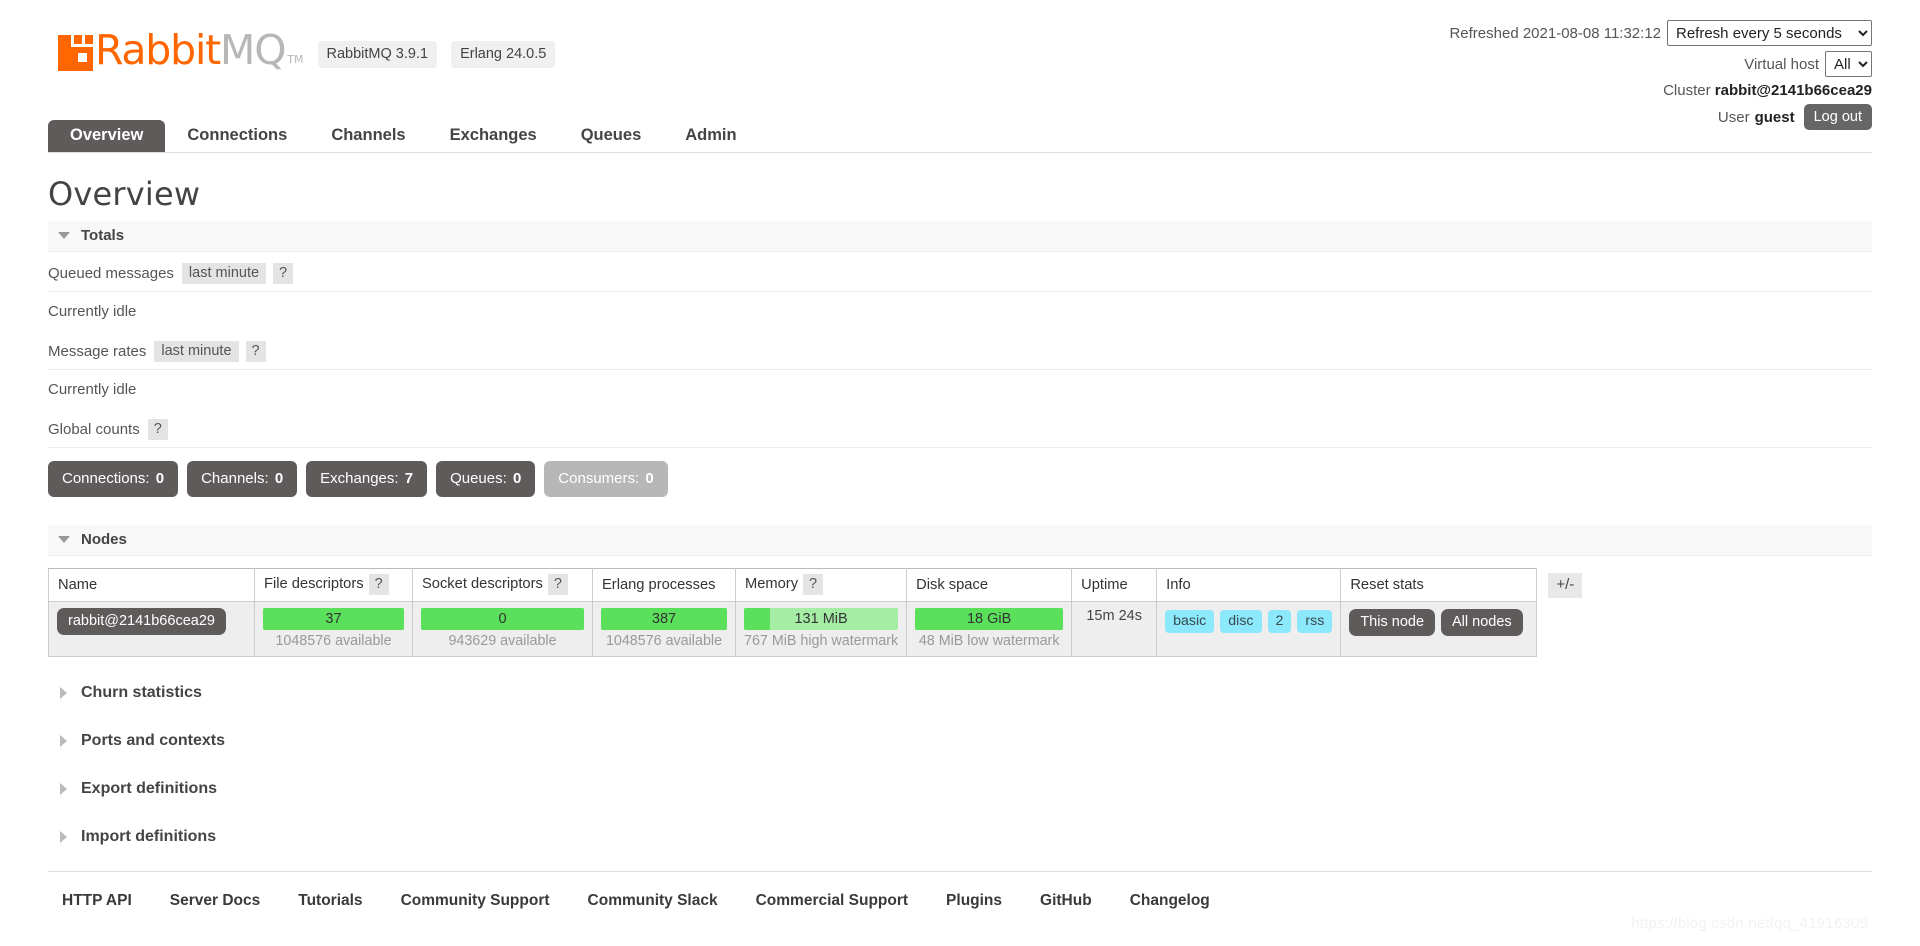 This screenshot has width=1920, height=946. What do you see at coordinates (710, 136) in the screenshot?
I see `tab-admin: Admin` at bounding box center [710, 136].